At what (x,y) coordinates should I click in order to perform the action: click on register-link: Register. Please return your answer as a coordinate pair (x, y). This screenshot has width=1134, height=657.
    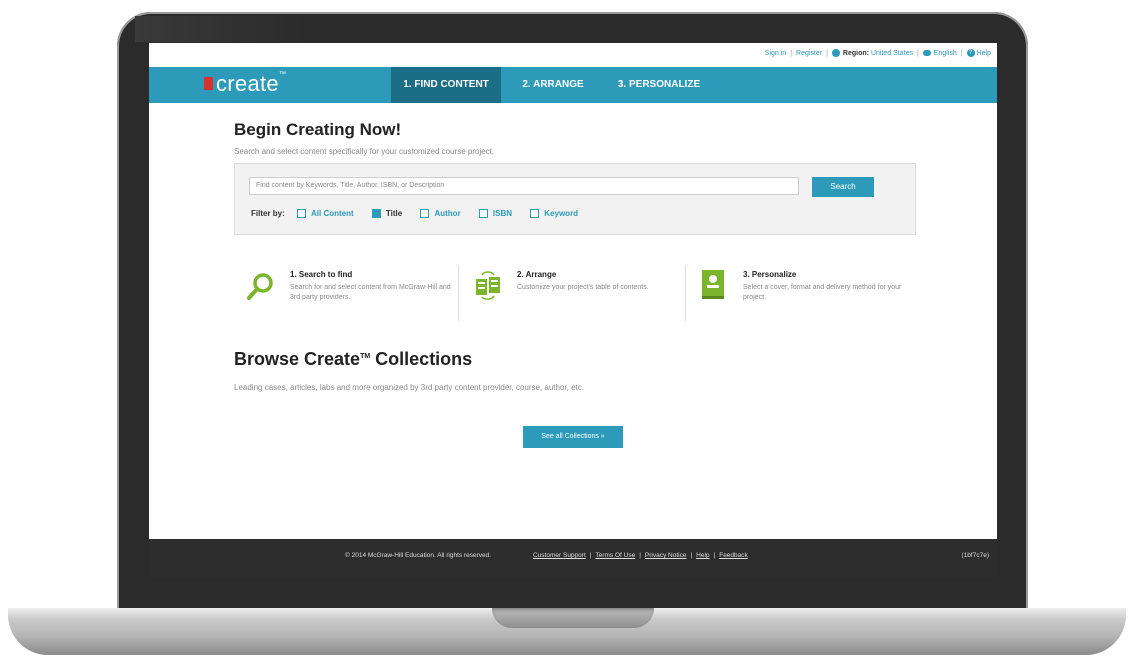
    Looking at the image, I should click on (809, 53).